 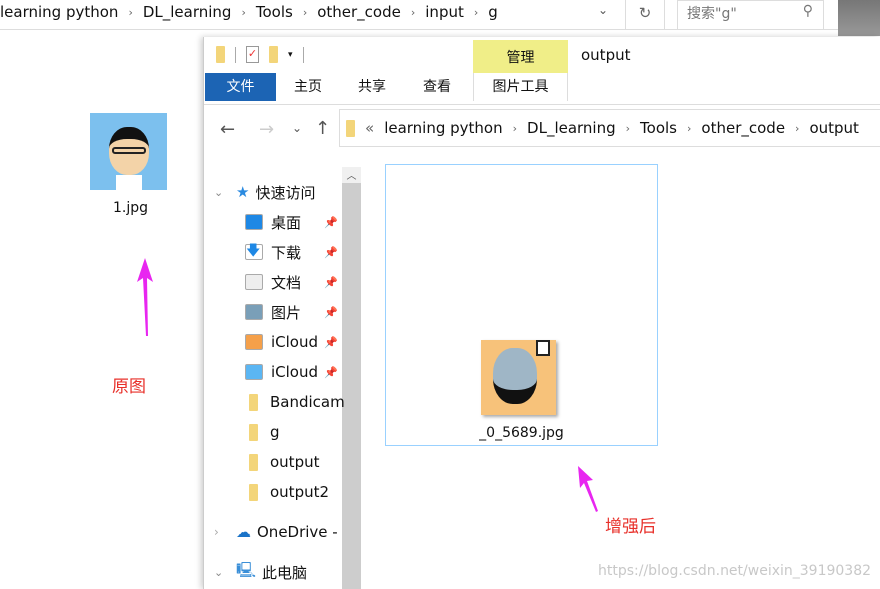 I want to click on recent-dropdown-icon: ⌄, so click(x=297, y=128).